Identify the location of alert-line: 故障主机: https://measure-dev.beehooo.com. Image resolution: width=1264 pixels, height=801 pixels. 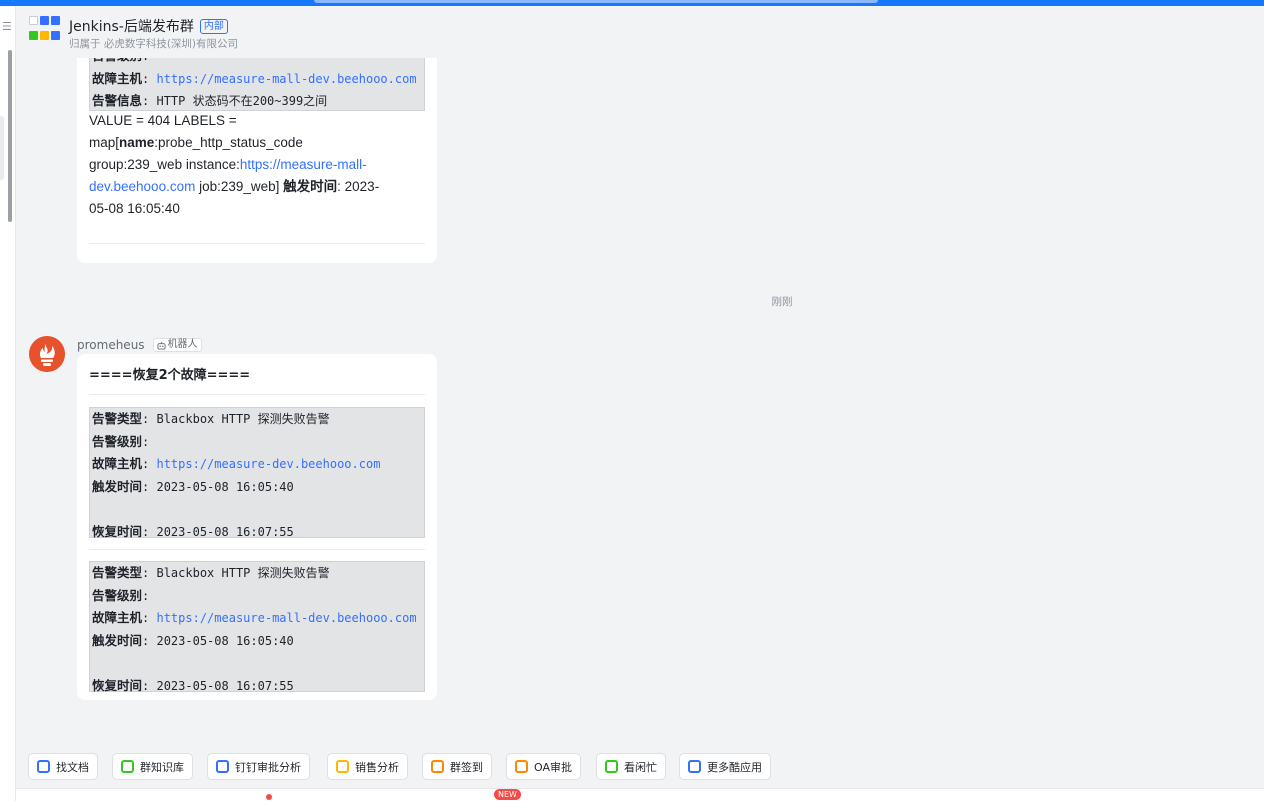
(236, 463).